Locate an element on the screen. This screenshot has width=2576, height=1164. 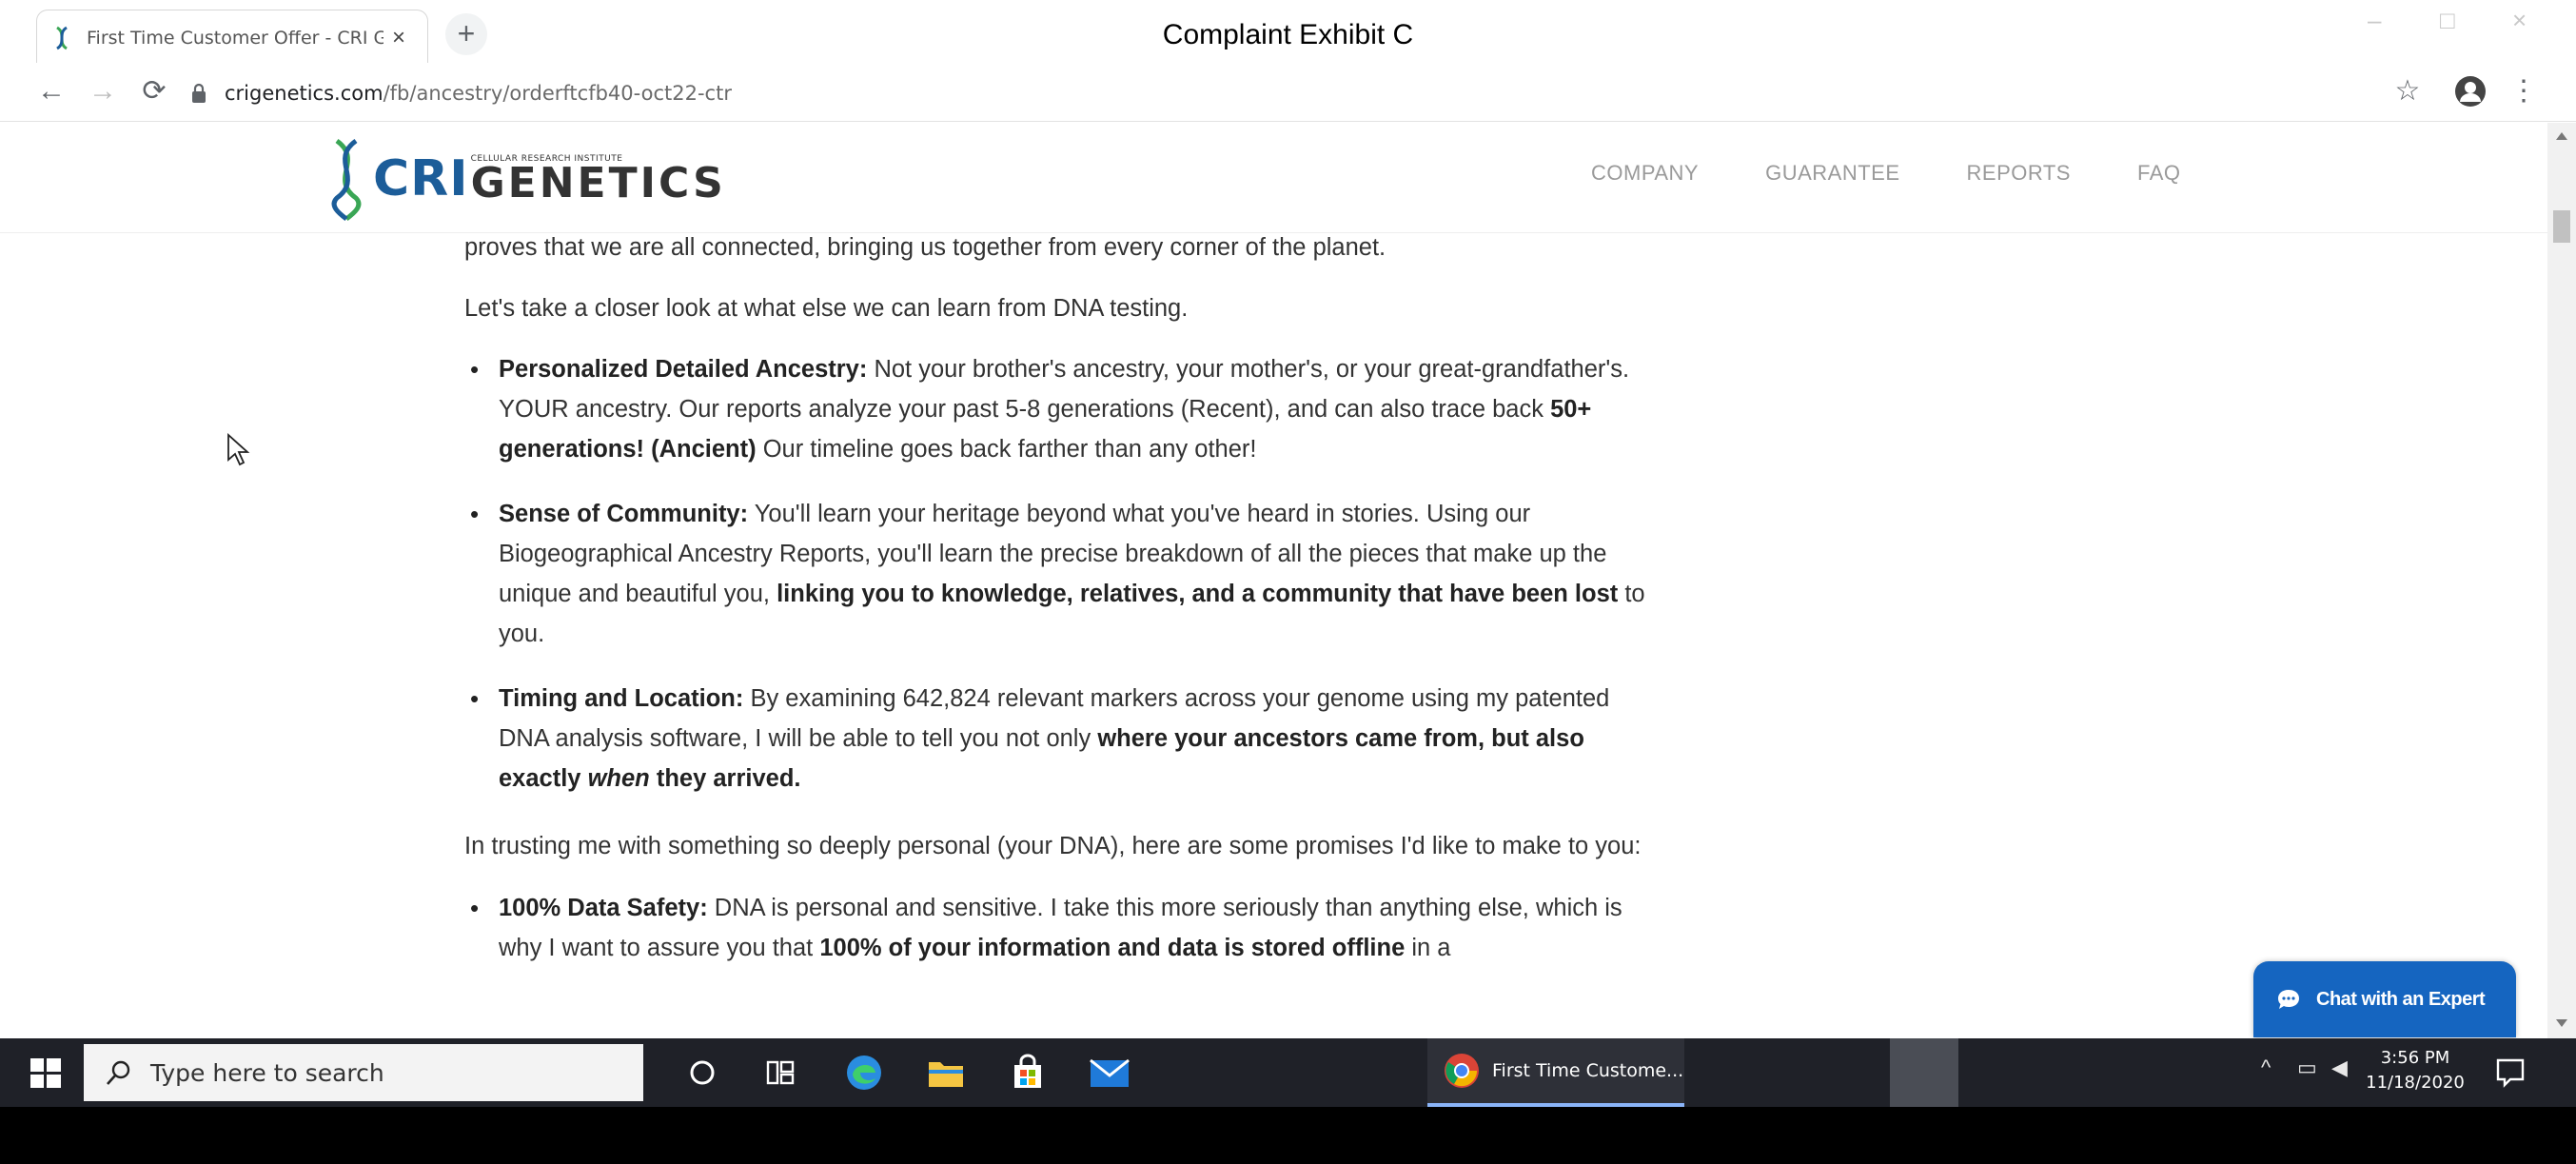
notification-center-icon is located at coordinates (2510, 1072).